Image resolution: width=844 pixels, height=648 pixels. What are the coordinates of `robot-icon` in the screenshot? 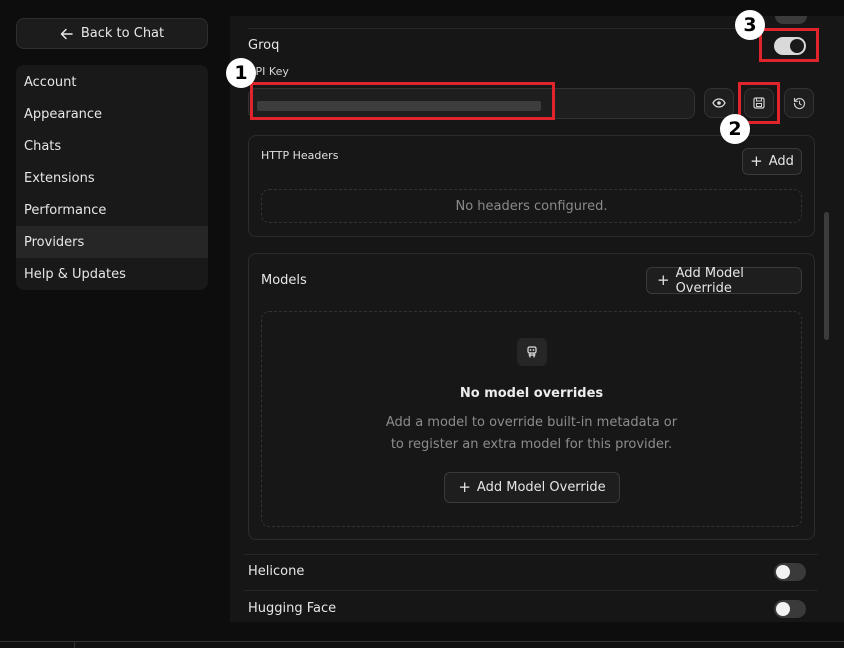 It's located at (532, 352).